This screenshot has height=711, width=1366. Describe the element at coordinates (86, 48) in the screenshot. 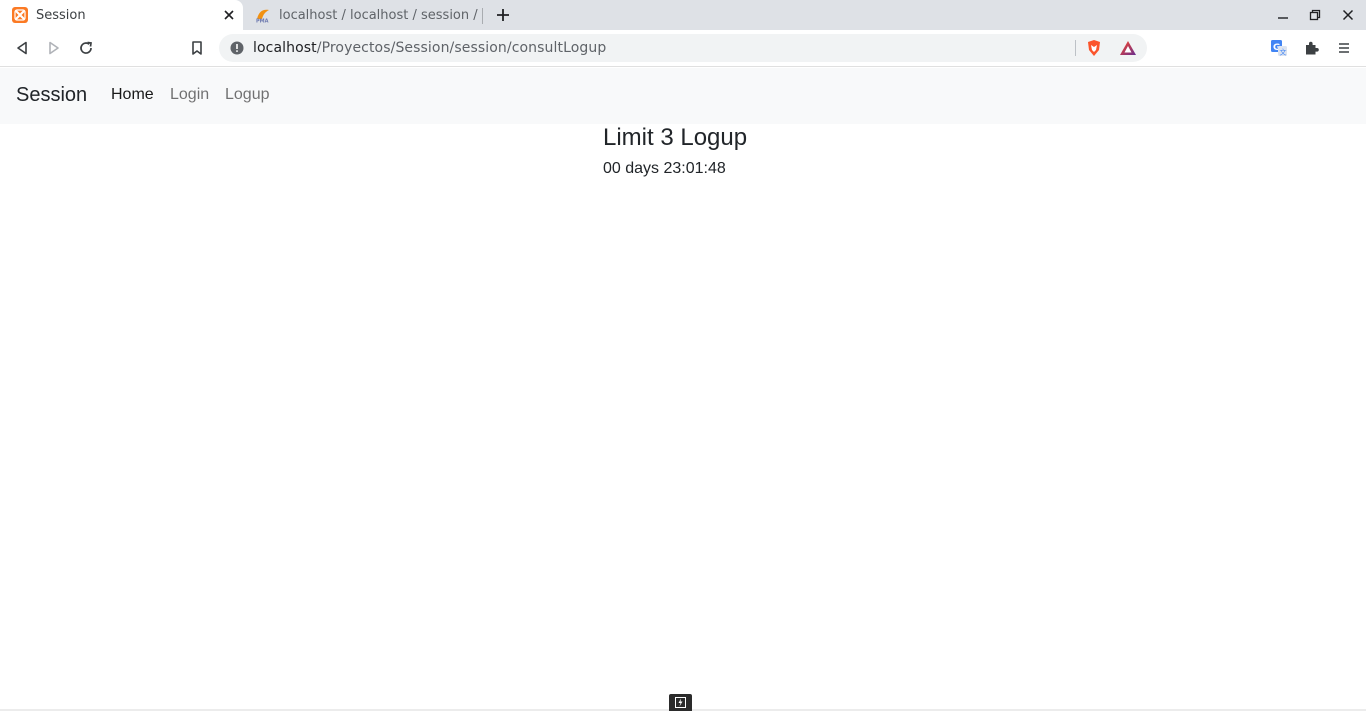

I see `reload-icon` at that location.